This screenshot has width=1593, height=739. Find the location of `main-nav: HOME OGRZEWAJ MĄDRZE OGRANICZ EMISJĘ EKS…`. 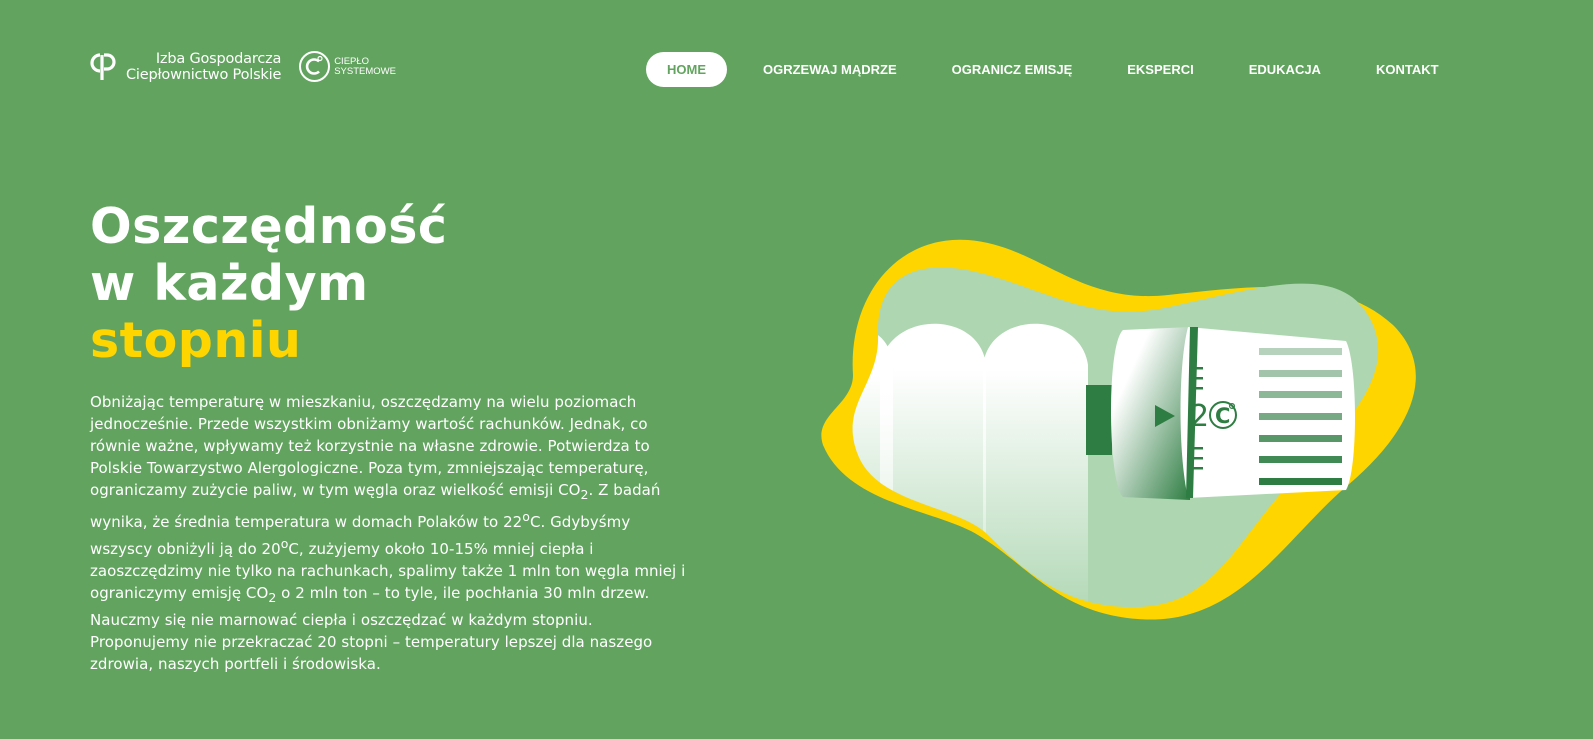

main-nav: HOME OGRZEWAJ MĄDRZE OGRANICZ EMISJĘ EKS… is located at coordinates (1042, 69).